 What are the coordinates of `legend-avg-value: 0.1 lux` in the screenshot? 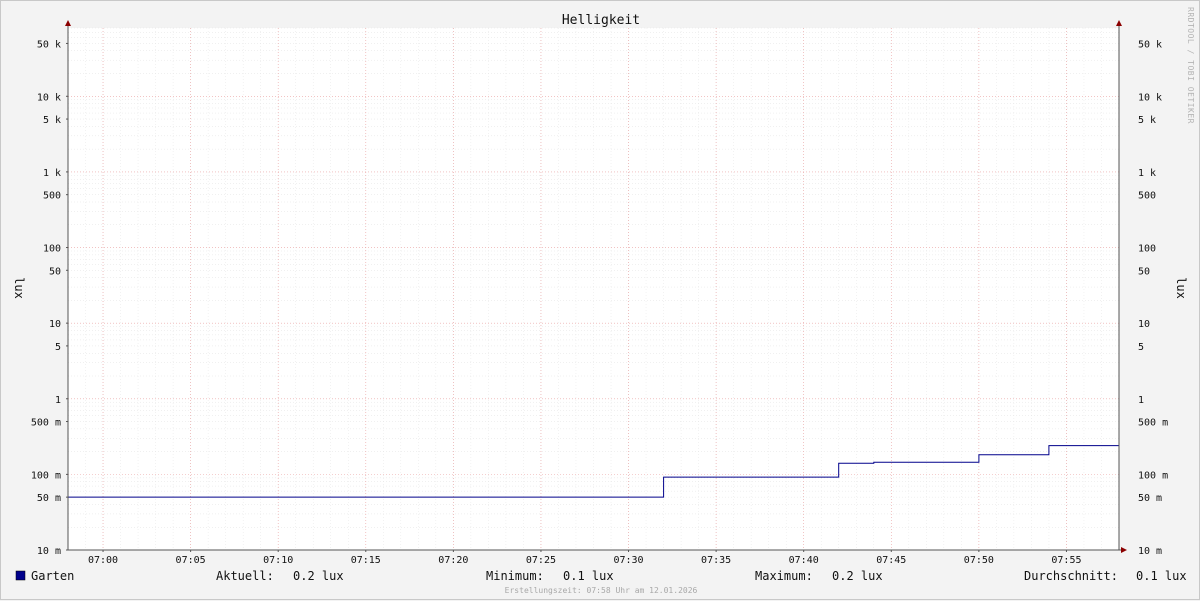 It's located at (1161, 576).